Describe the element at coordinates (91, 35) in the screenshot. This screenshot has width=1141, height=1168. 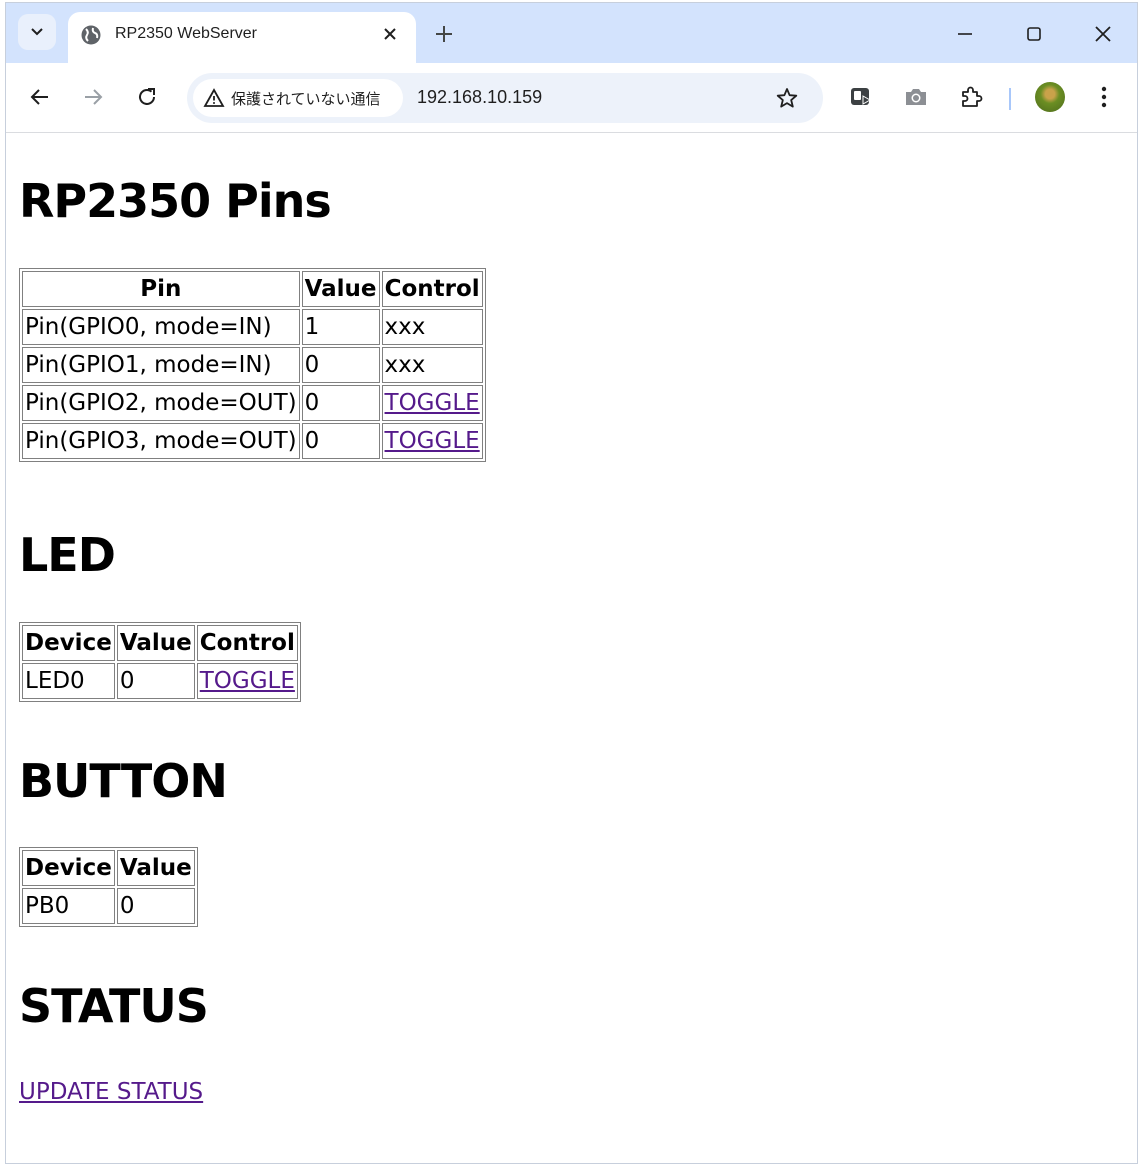
I see `globe-icon` at that location.